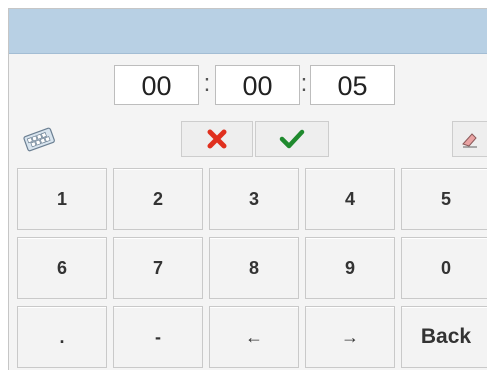 This screenshot has width=487, height=370. I want to click on hours-field: 00, so click(156, 85).